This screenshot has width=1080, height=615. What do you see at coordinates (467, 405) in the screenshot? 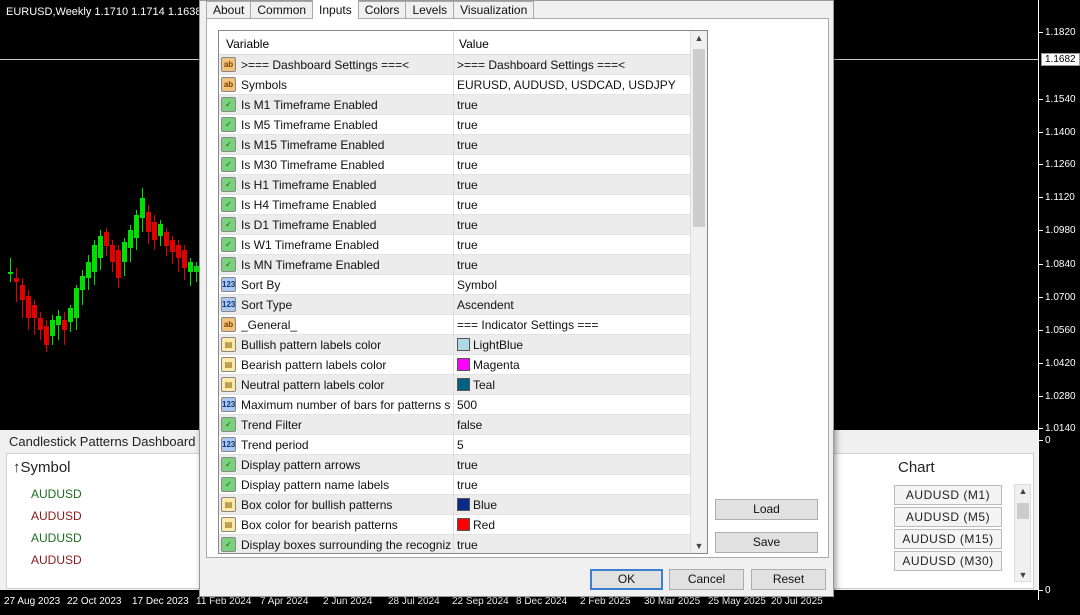
I see `variable-value: 500` at bounding box center [467, 405].